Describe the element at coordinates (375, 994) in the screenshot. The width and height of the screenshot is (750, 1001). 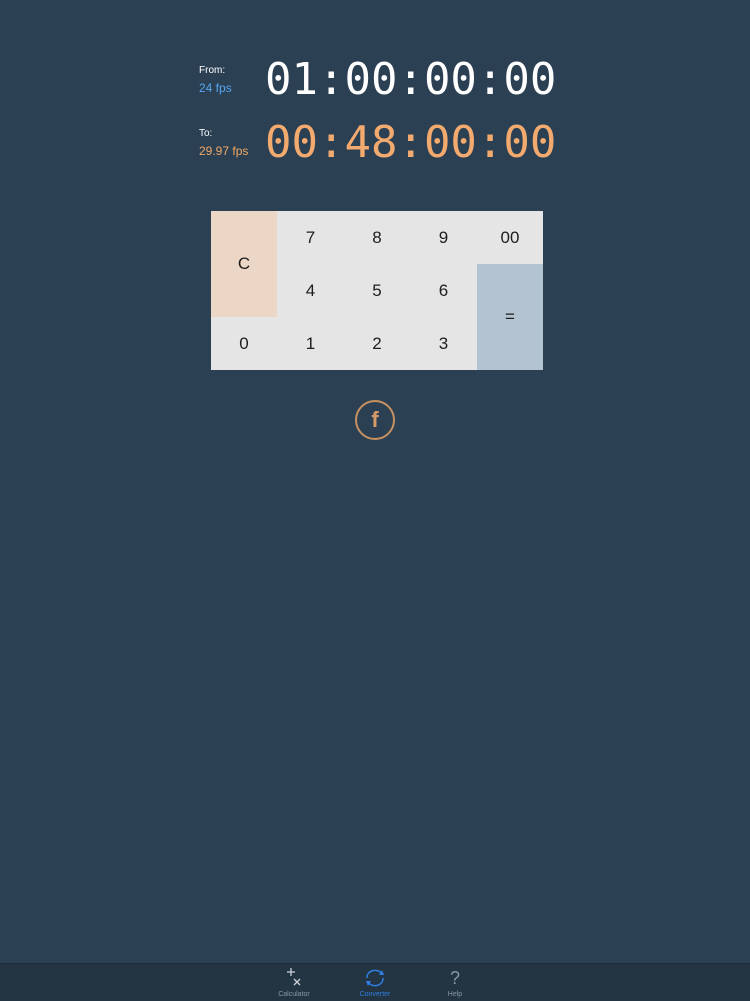
I see `tab-converter-label: Converter` at that location.